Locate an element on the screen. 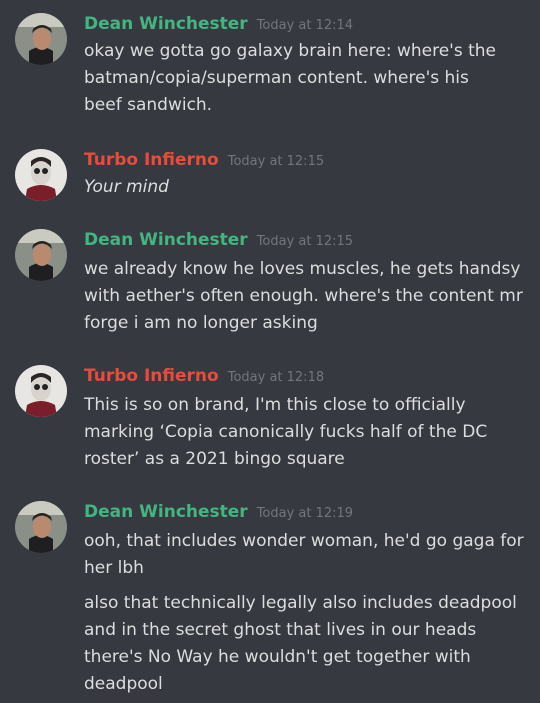  timestamp: Today at 12:19 is located at coordinates (305, 513).